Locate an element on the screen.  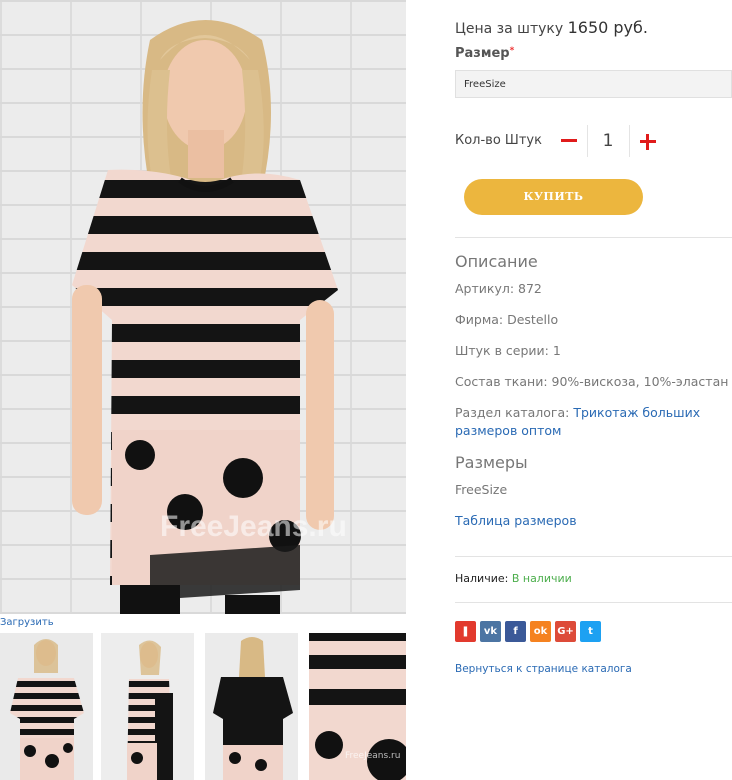
required-mark: * is located at coordinates (512, 51).